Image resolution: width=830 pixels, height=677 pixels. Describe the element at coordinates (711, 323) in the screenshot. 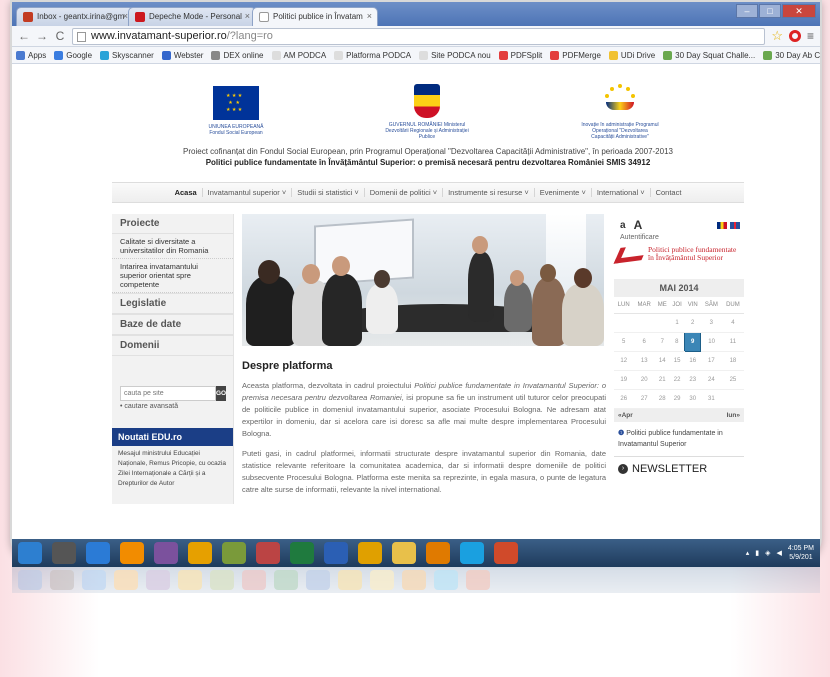

I see `calendar-day: 3` at that location.